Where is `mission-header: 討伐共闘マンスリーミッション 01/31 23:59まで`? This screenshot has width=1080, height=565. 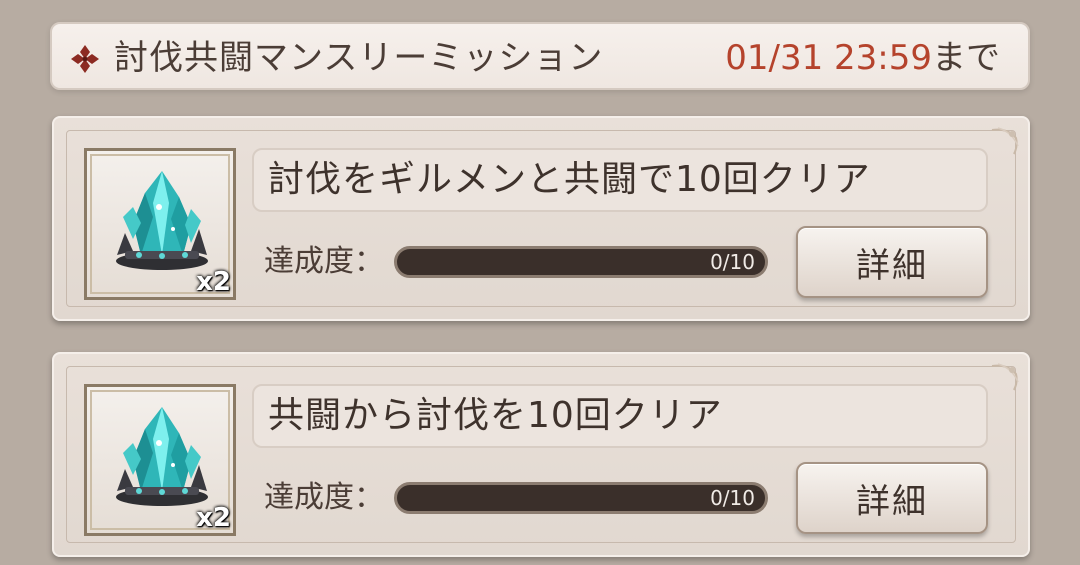
mission-header: 討伐共闘マンスリーミッション 01/31 23:59まで is located at coordinates (540, 56).